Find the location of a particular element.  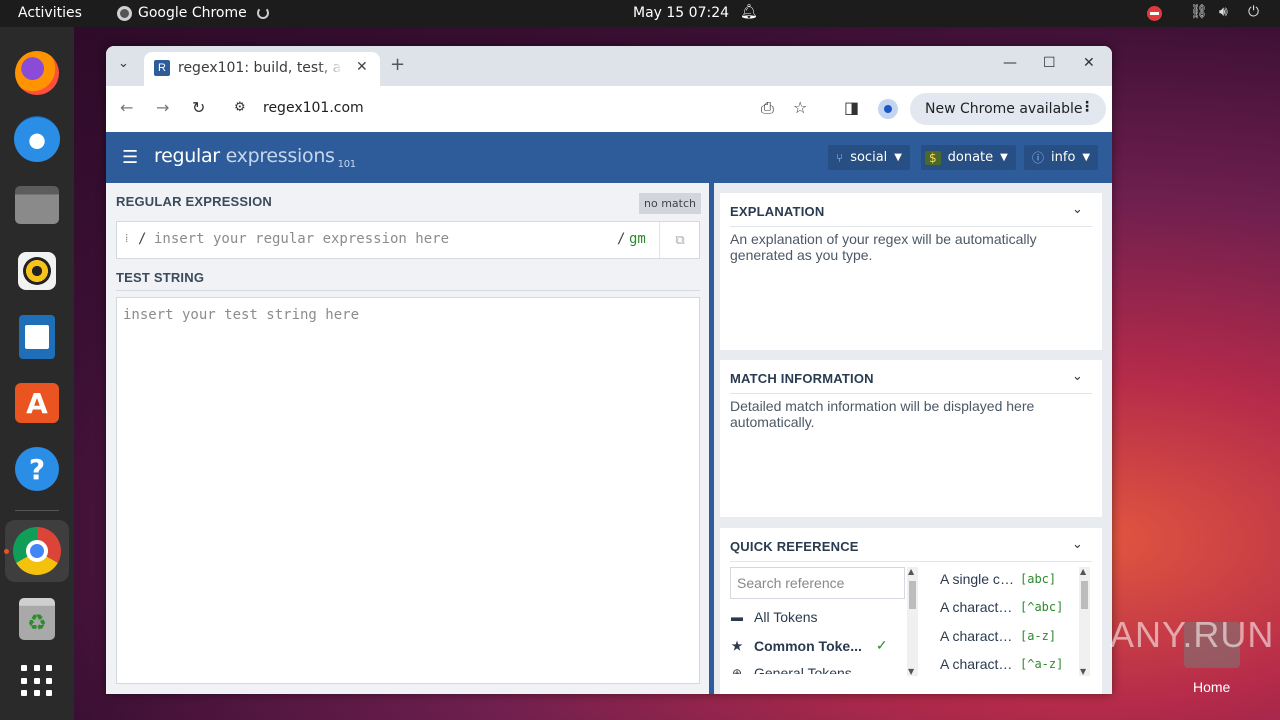

hamburger-menu-icon: ☰ is located at coordinates (130, 157).